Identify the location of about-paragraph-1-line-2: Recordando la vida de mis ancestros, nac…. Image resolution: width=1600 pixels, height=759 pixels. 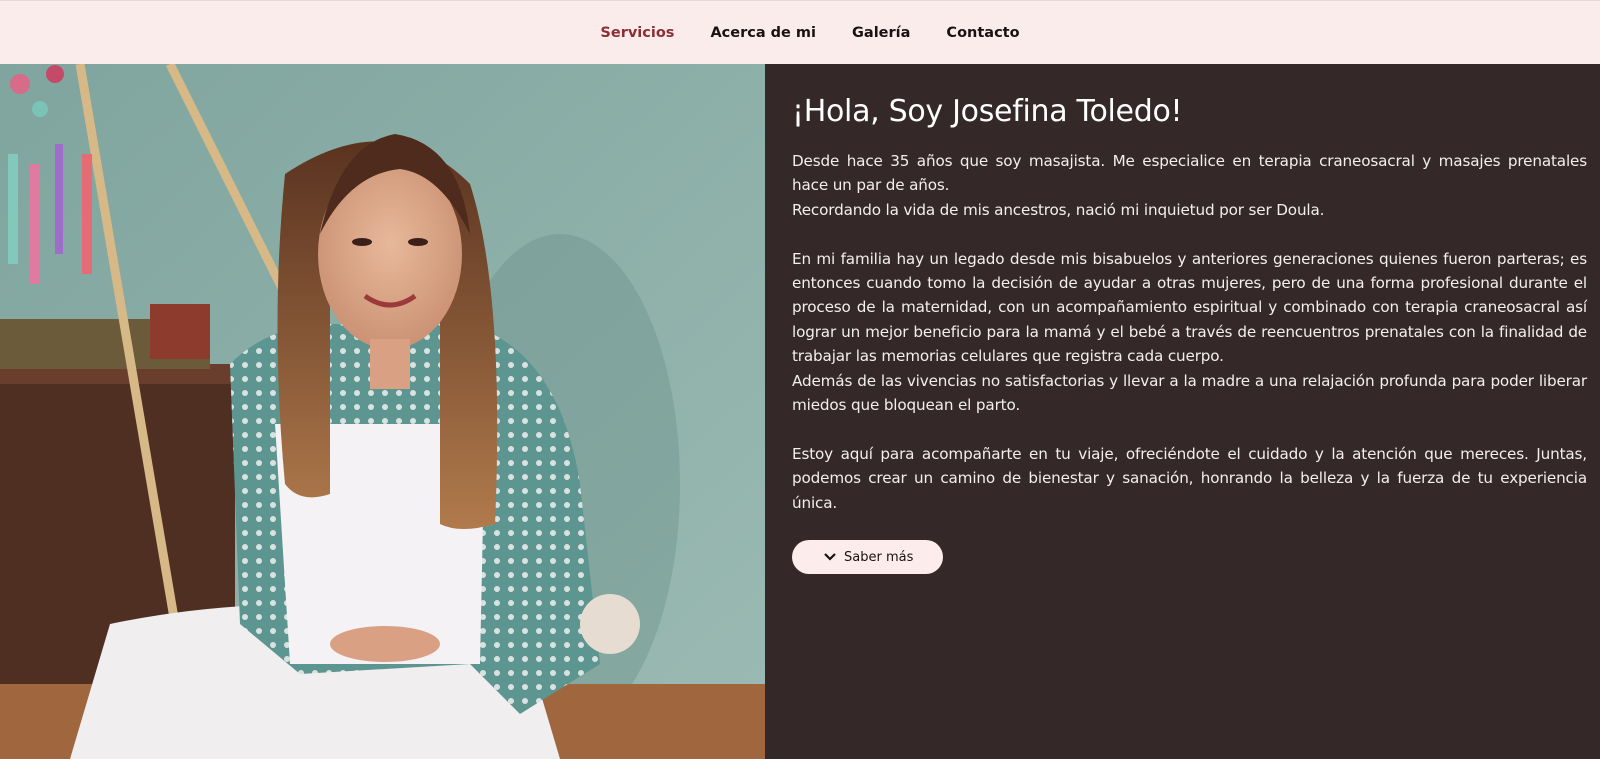
(1058, 209).